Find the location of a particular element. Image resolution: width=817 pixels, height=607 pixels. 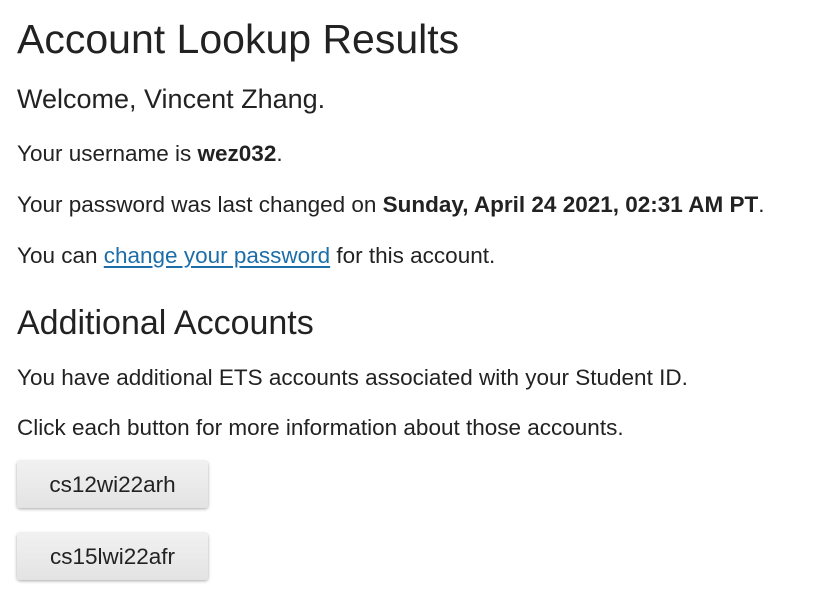

username-suffix: . is located at coordinates (279, 153).